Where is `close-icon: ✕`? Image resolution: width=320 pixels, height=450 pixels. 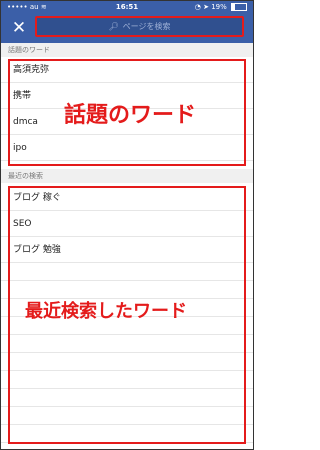 close-icon: ✕ is located at coordinates (19, 28).